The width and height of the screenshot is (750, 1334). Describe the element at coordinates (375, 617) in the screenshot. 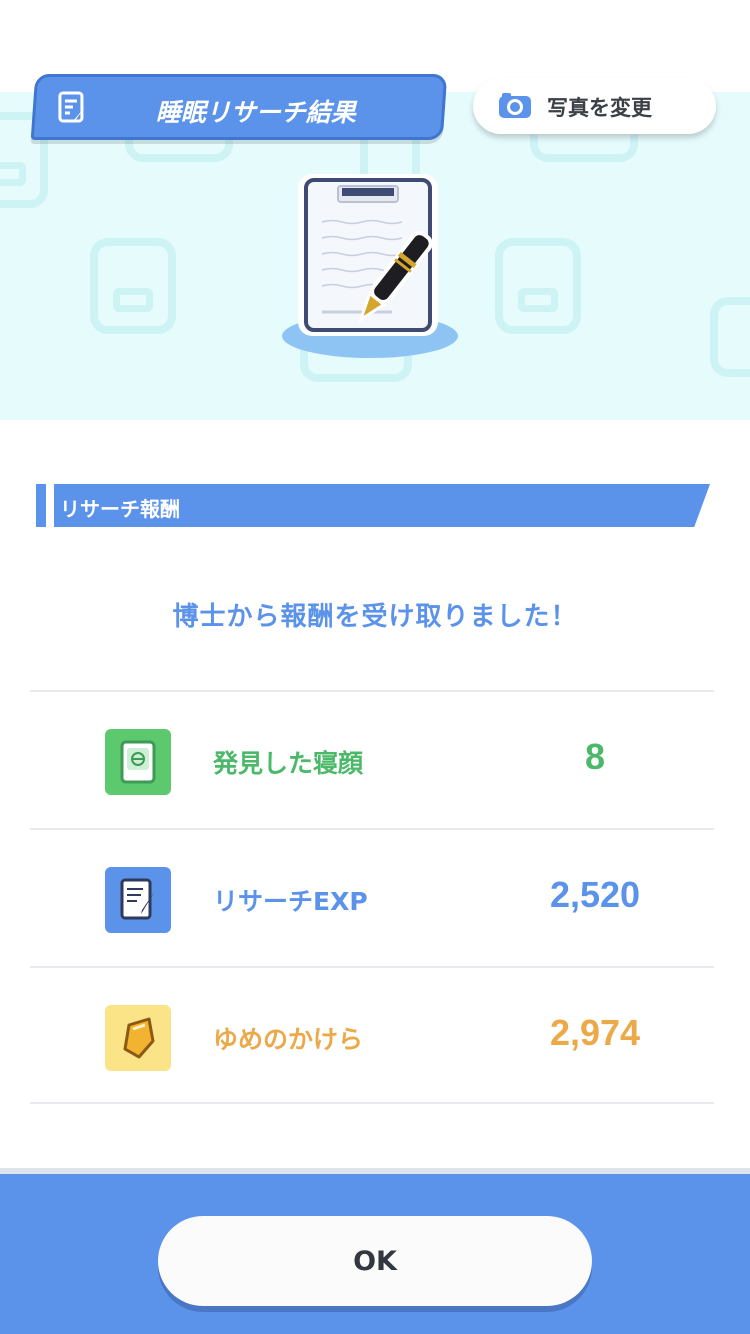

I see `reward-message: 博士から報酬を受け取りました！` at that location.